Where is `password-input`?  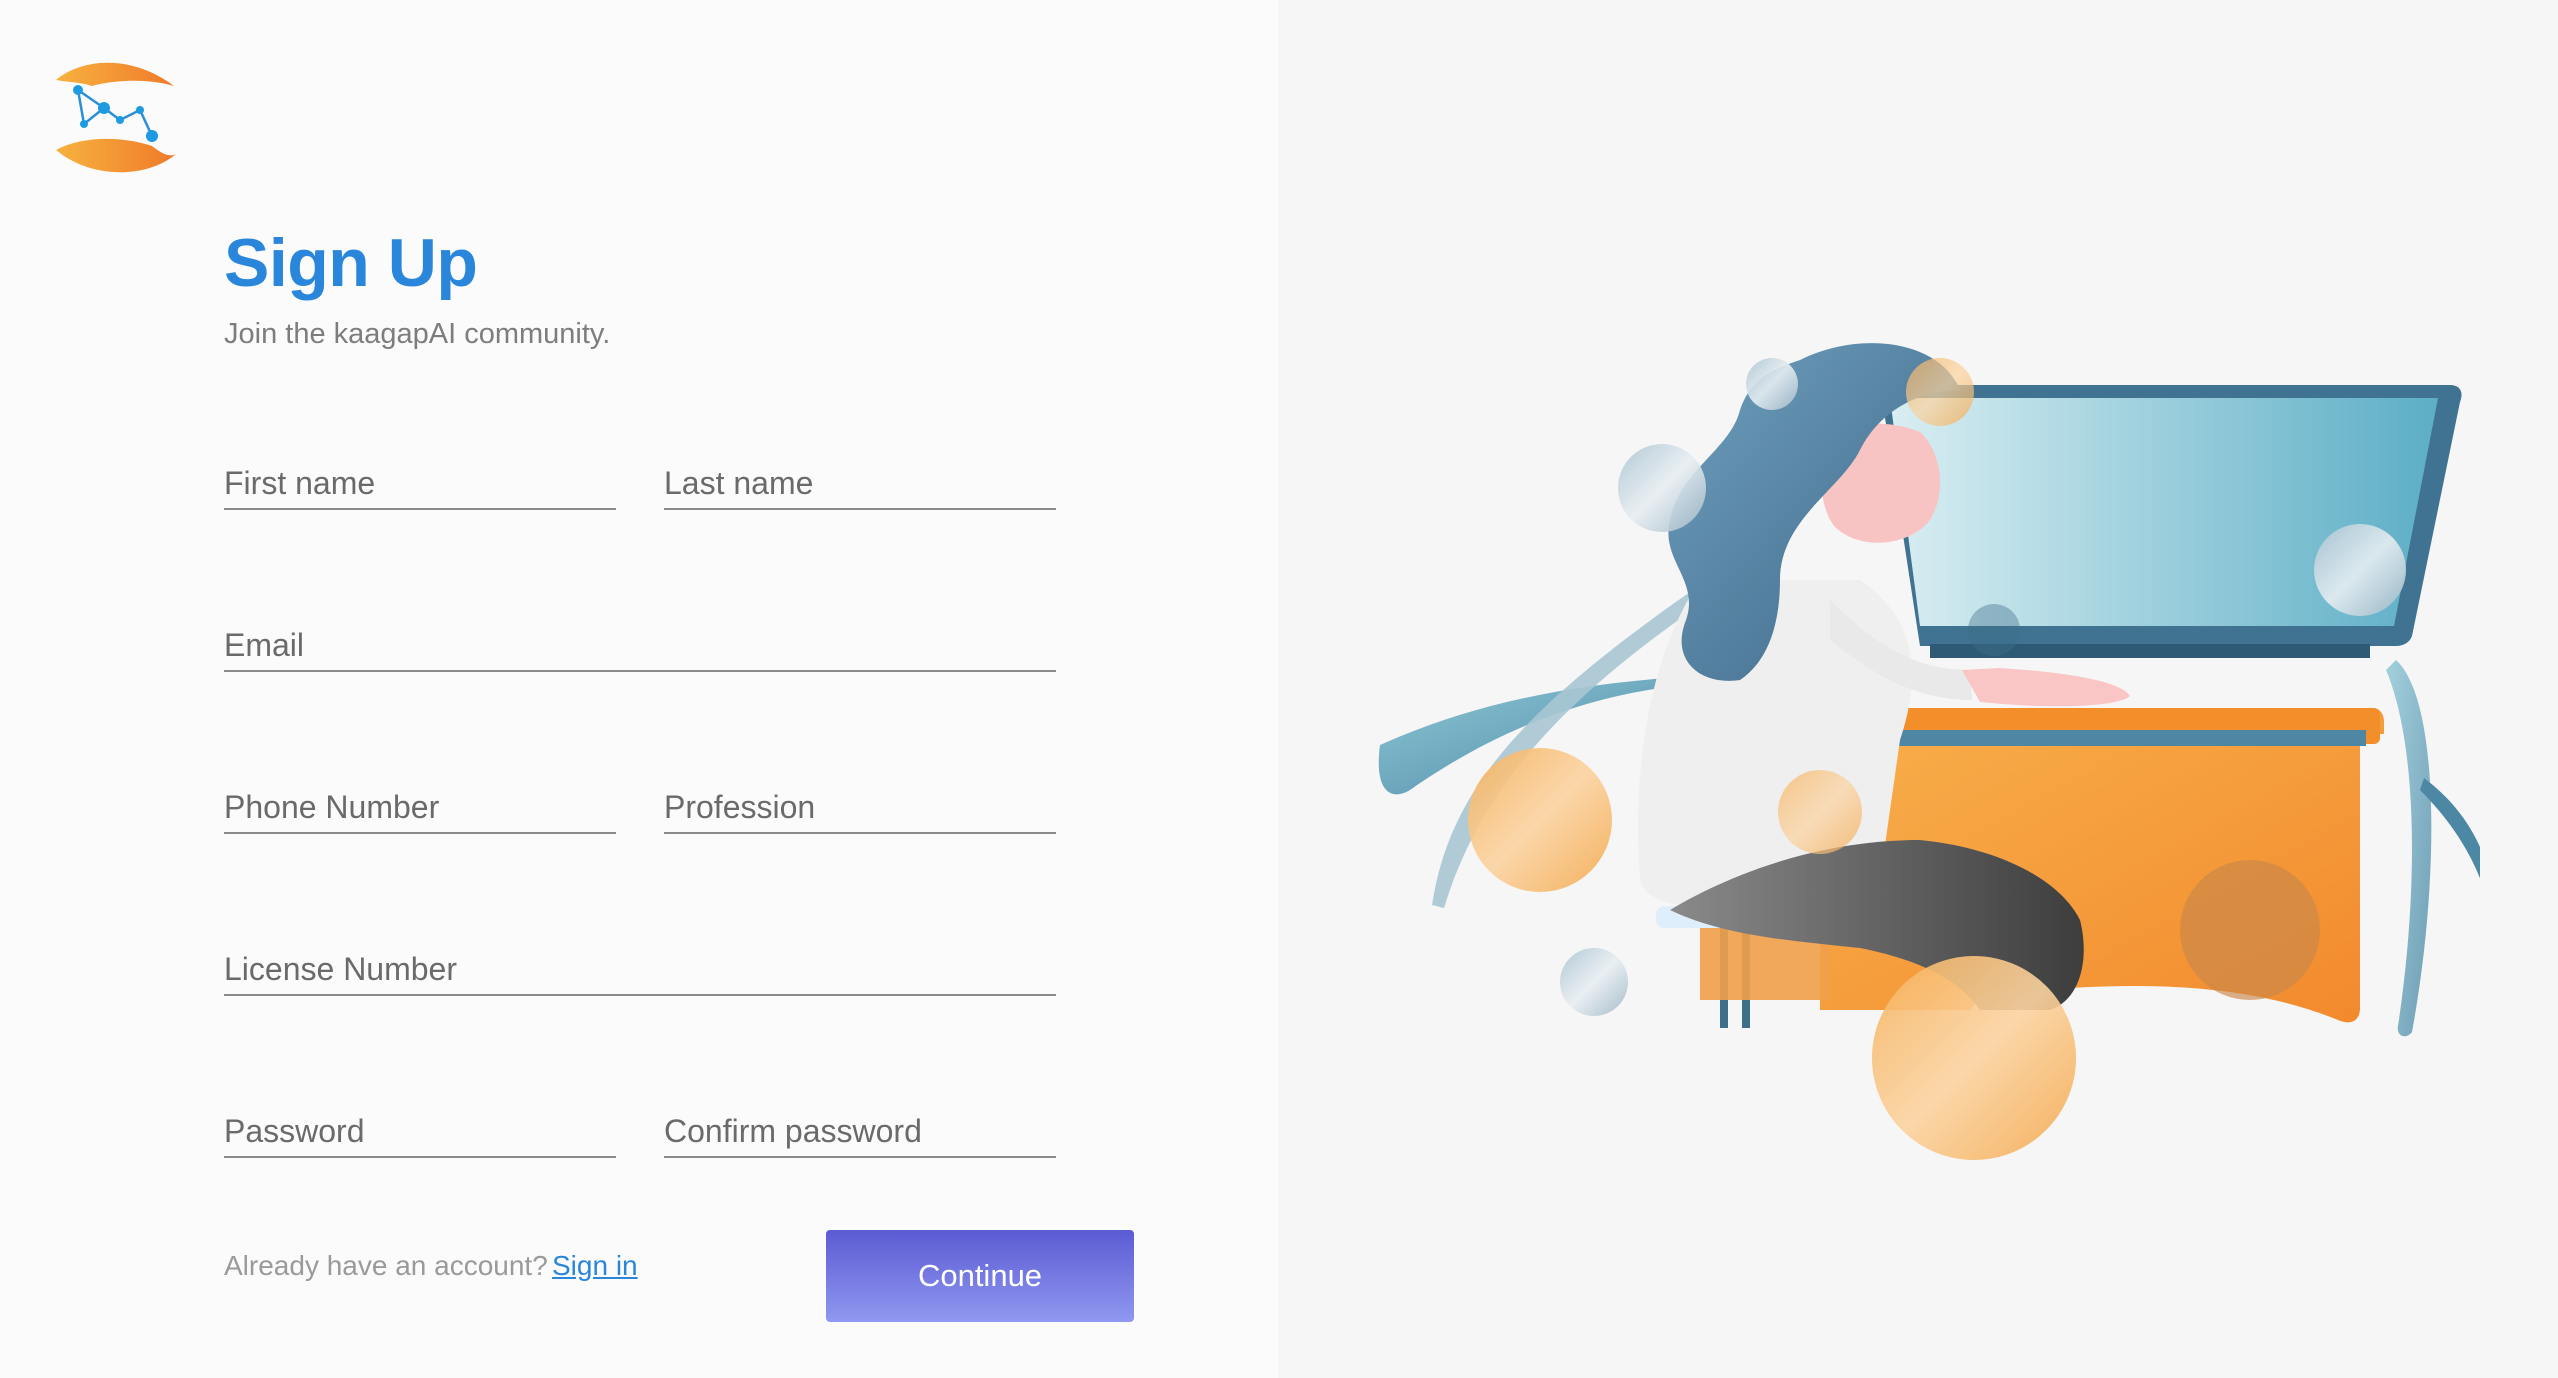 password-input is located at coordinates (420, 1125).